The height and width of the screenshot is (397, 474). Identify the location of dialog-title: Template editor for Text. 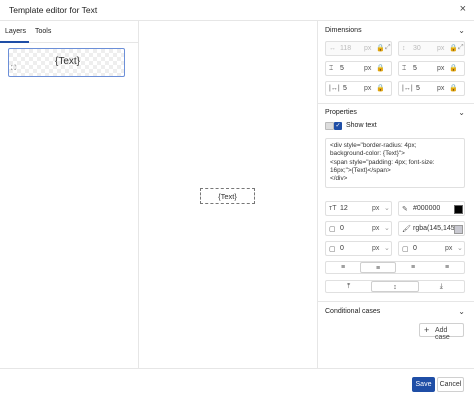
(53, 10).